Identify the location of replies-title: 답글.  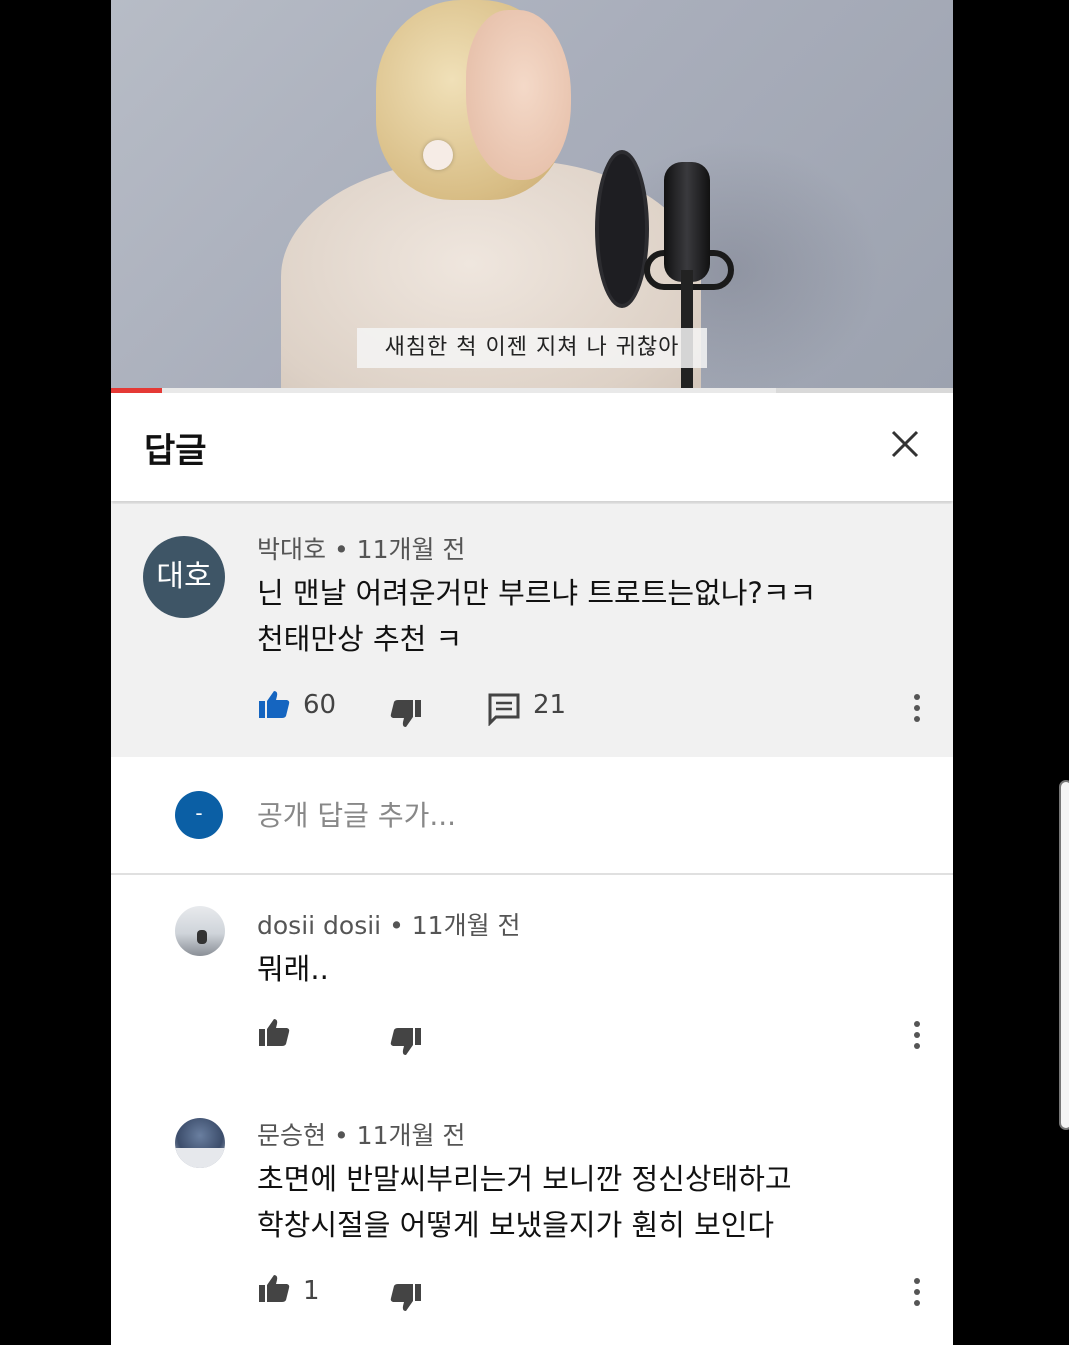
(175, 451).